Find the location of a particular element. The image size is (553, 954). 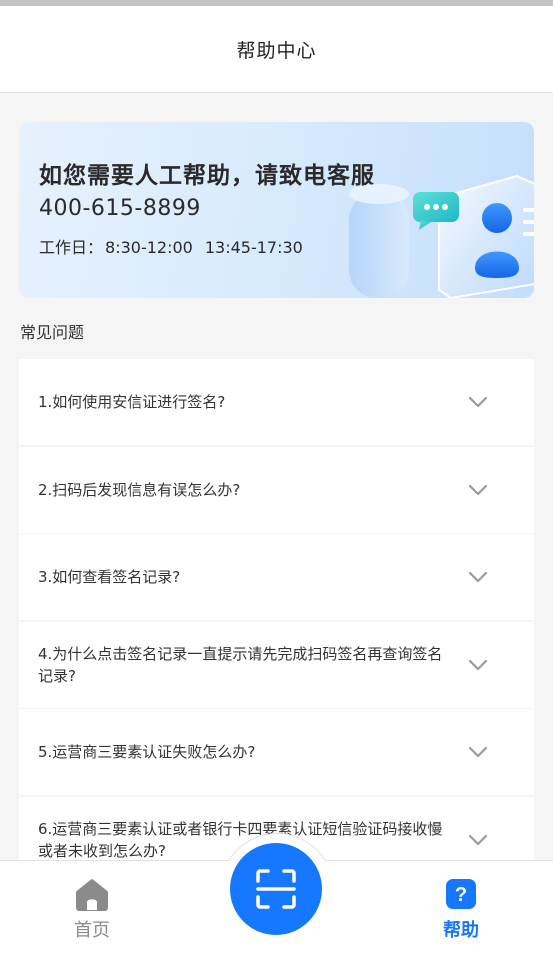

hours-afternoon: 13:45-17:30 is located at coordinates (253, 247).